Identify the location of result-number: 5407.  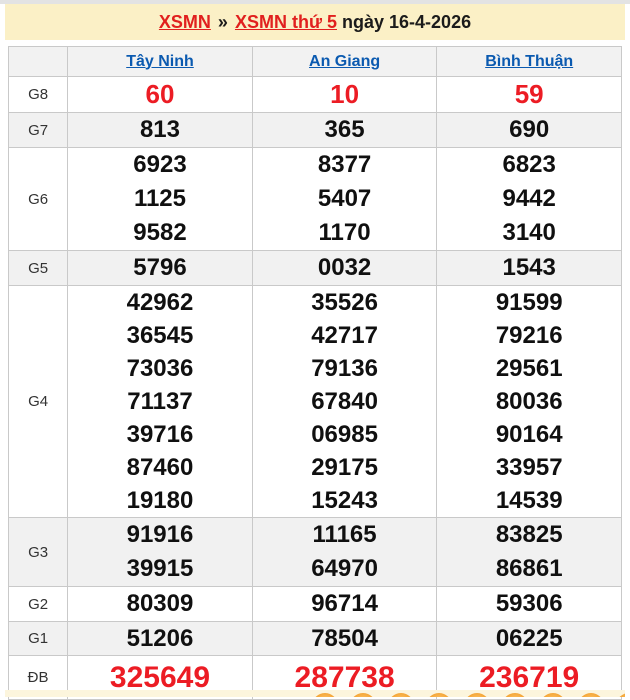
(344, 198).